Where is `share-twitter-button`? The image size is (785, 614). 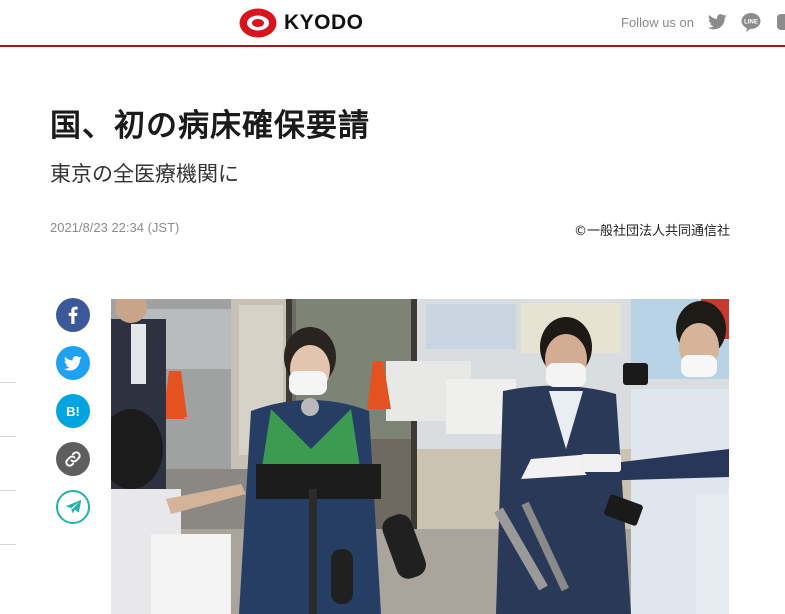 share-twitter-button is located at coordinates (73, 363).